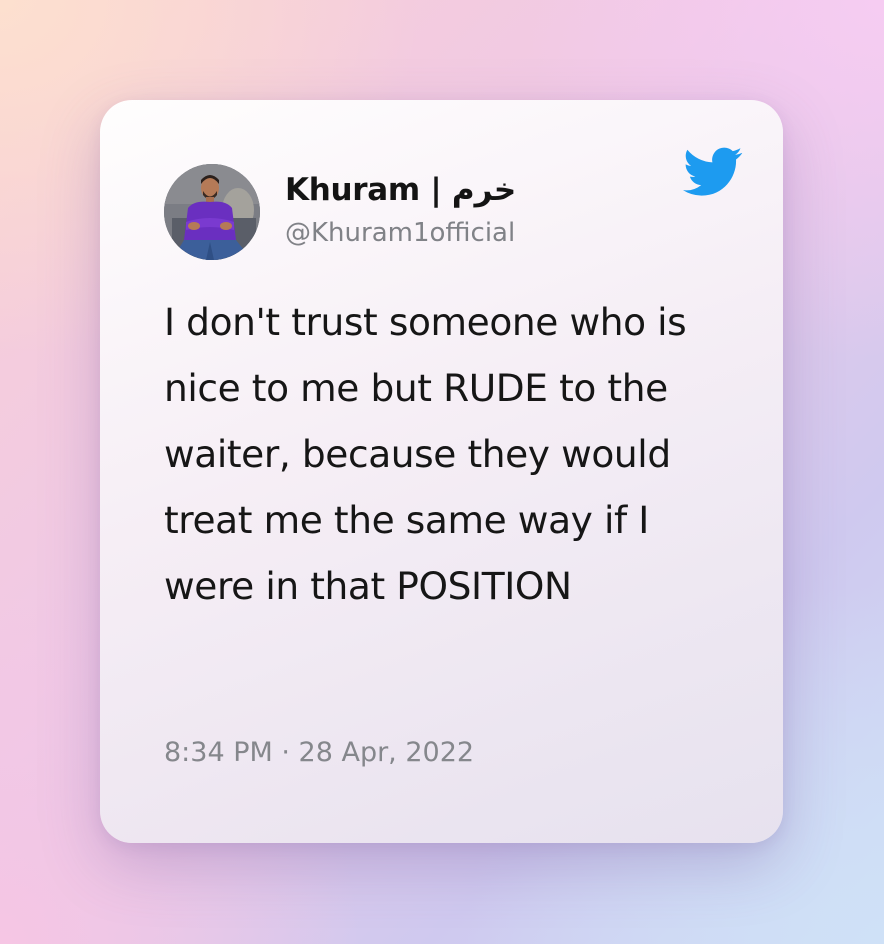  Describe the element at coordinates (400, 233) in the screenshot. I see `author-handle: @Khuram1official` at that location.